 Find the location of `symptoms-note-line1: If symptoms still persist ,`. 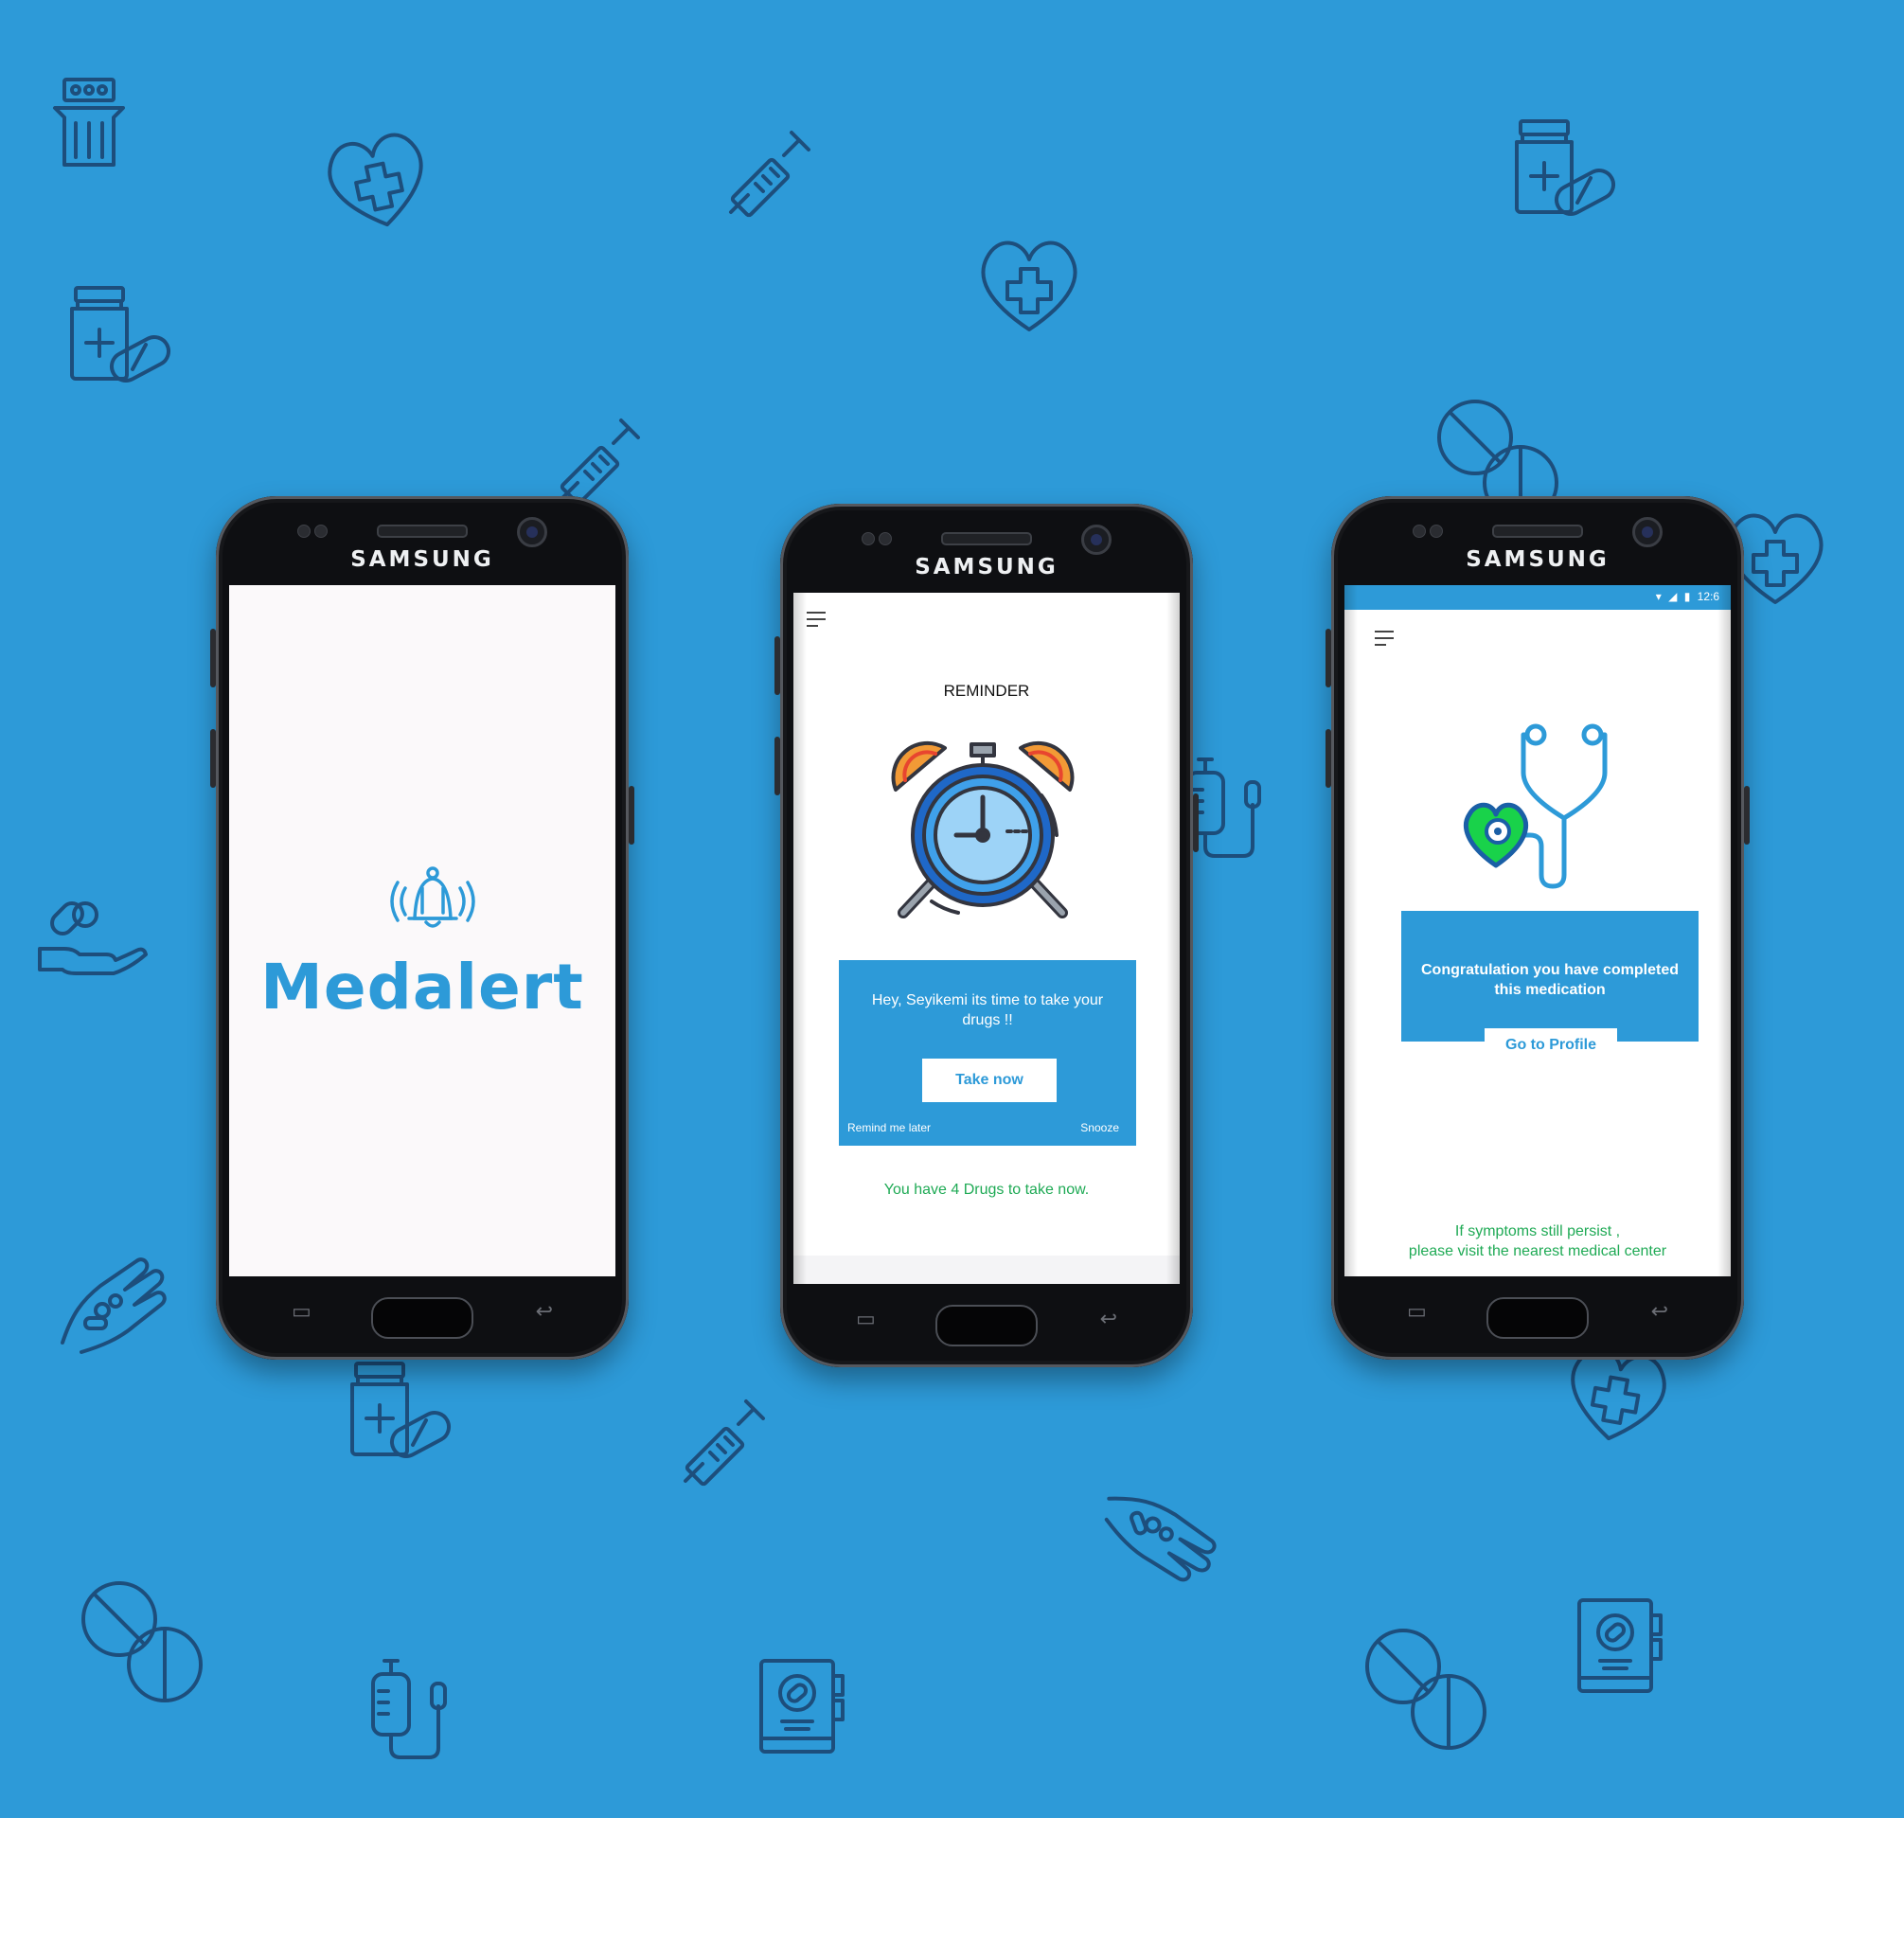

symptoms-note-line1: If symptoms still persist , is located at coordinates (1537, 1231).